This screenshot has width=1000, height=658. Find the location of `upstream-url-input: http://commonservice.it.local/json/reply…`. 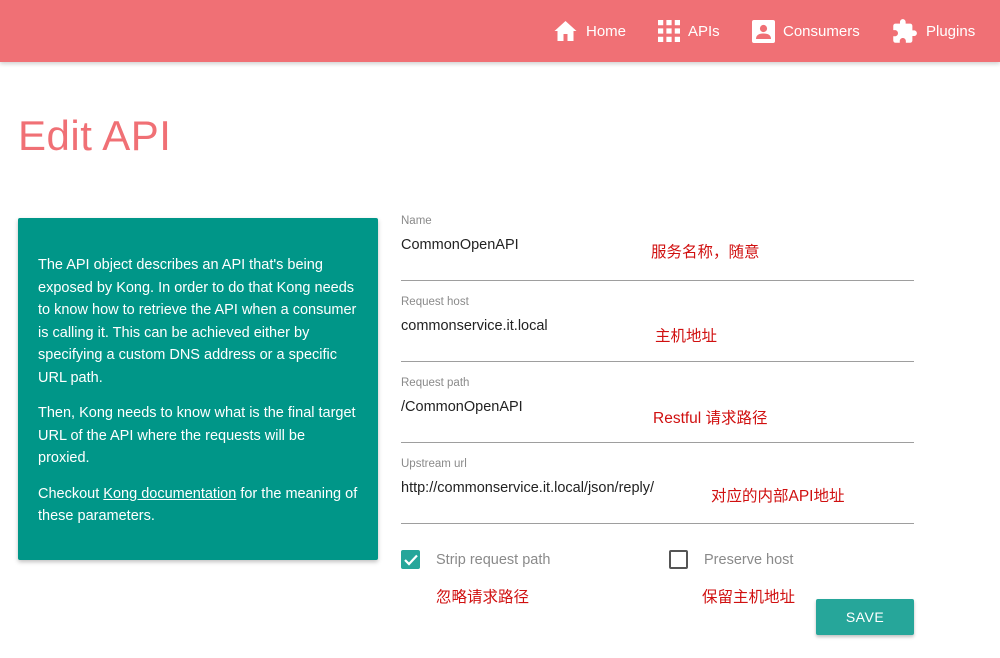

upstream-url-input: http://commonservice.it.local/json/reply… is located at coordinates (527, 488).